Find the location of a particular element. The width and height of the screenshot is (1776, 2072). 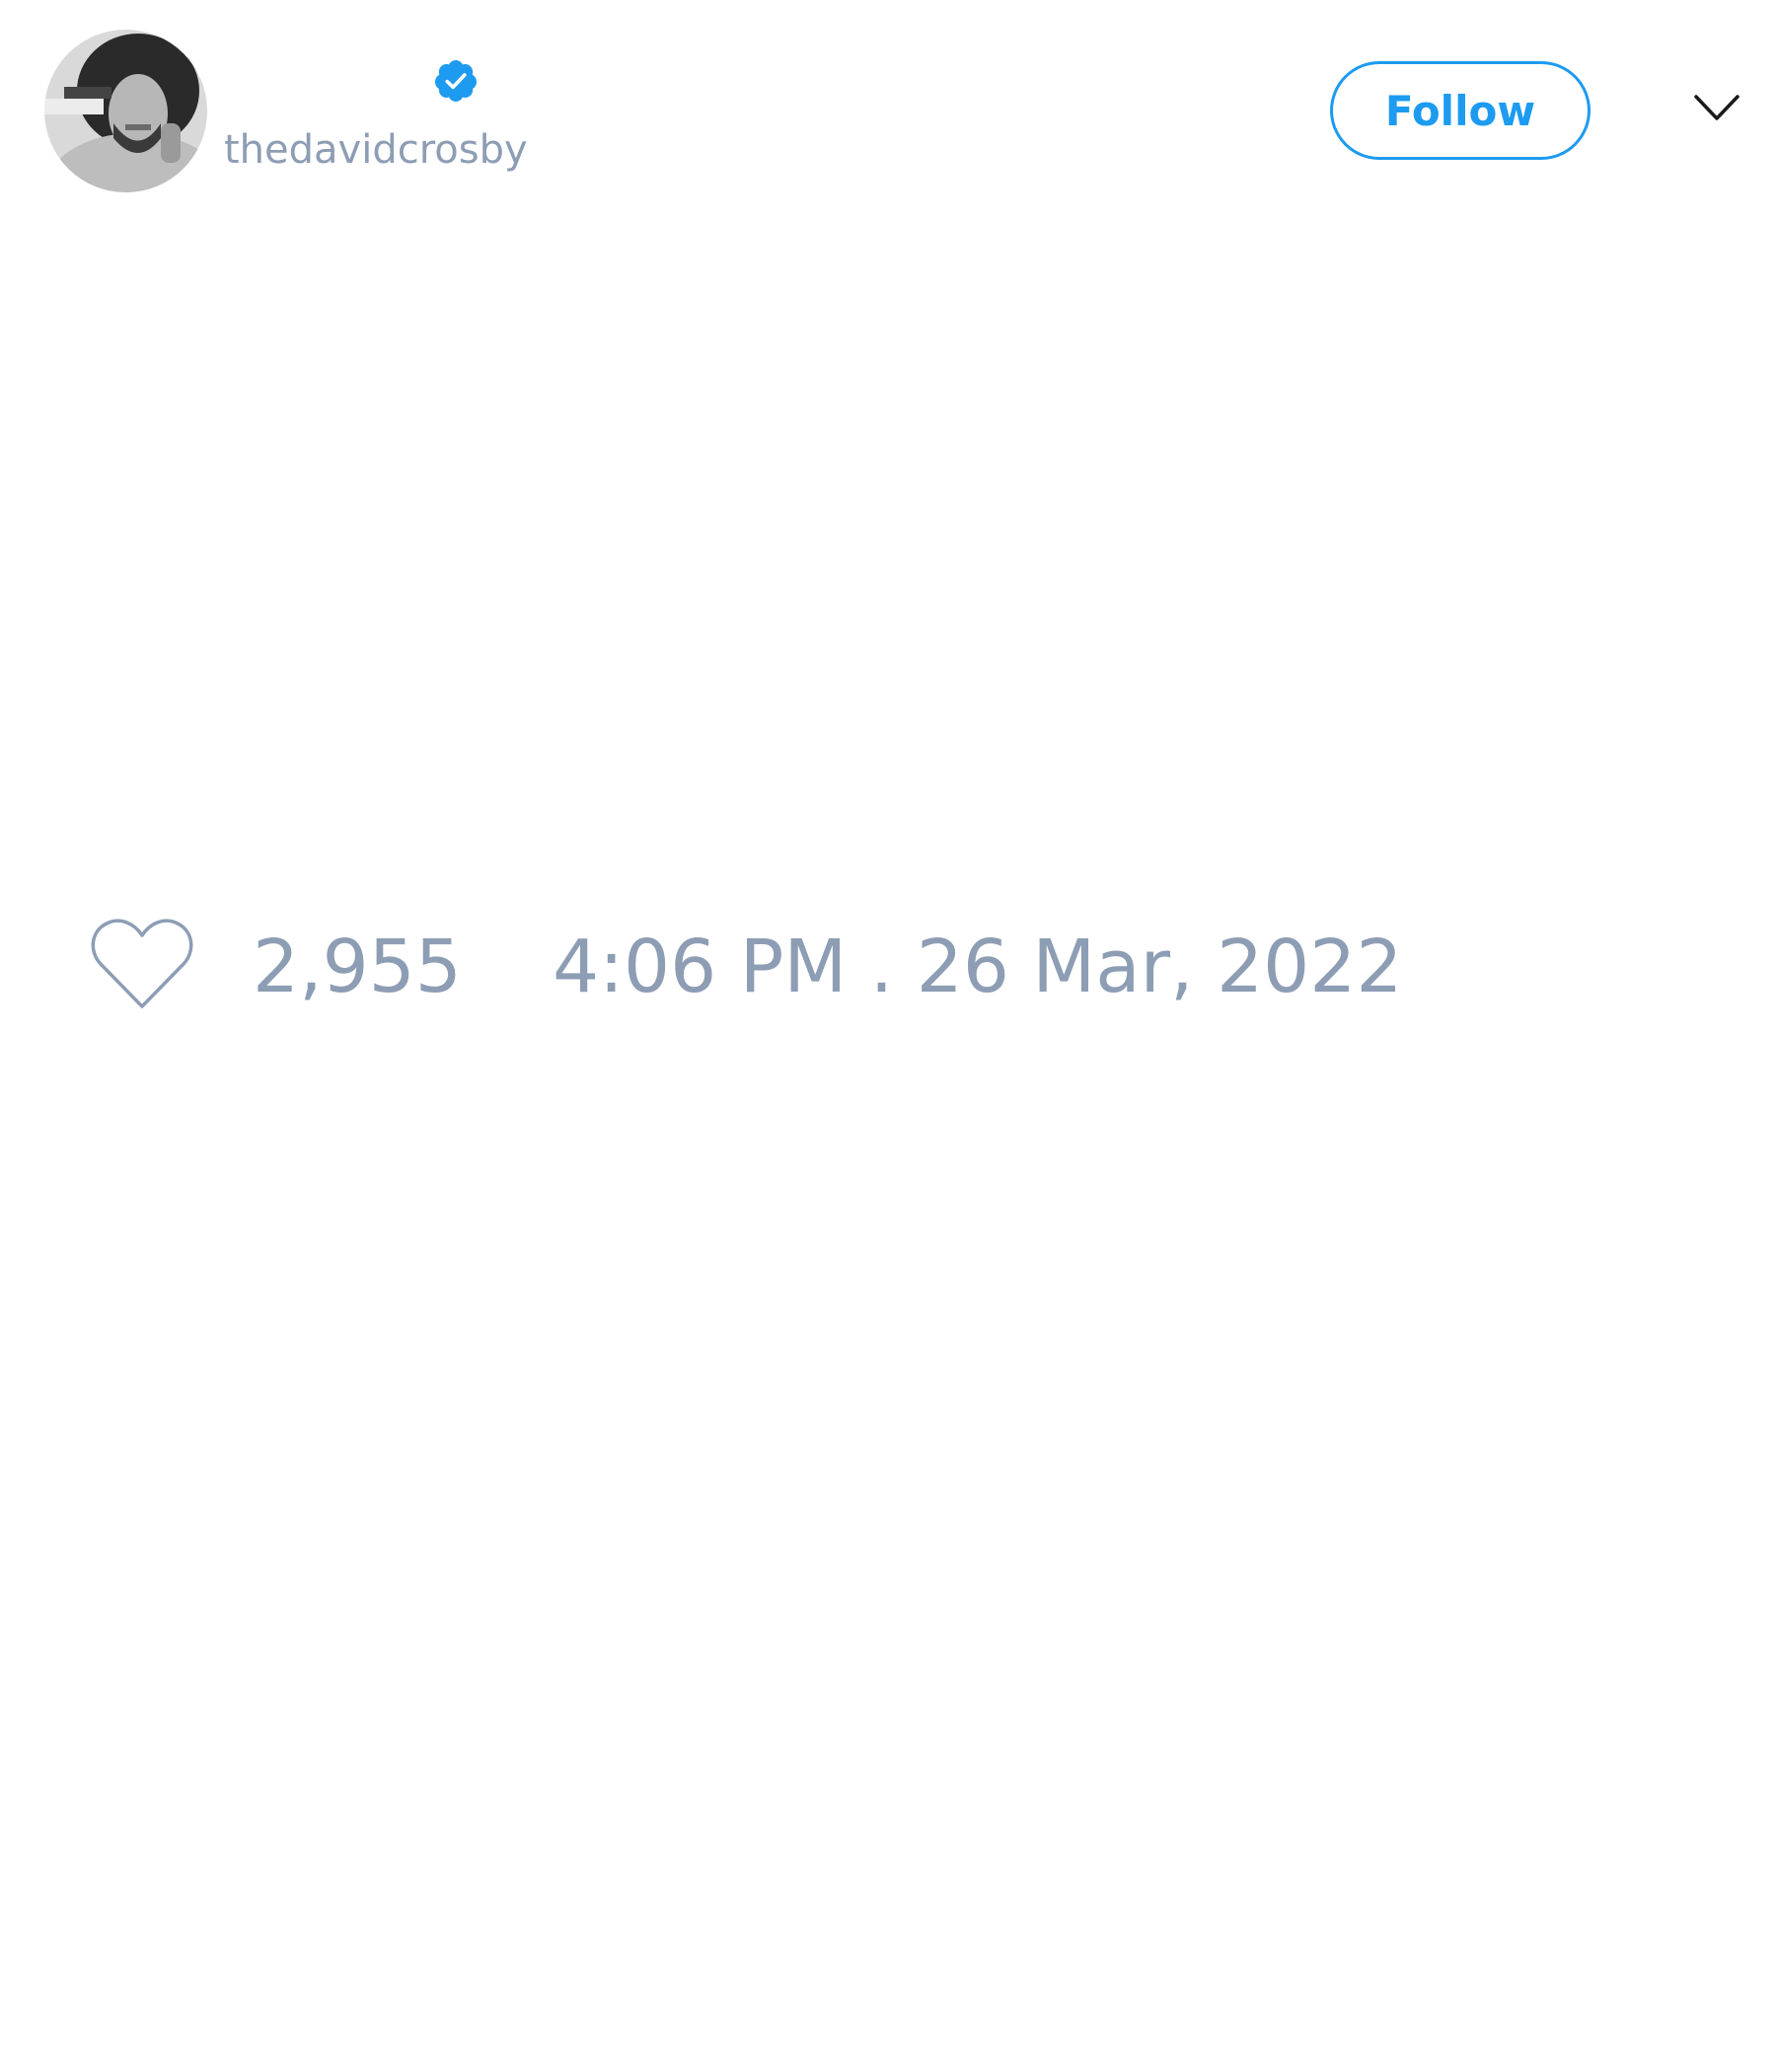

avatar is located at coordinates (126, 111).